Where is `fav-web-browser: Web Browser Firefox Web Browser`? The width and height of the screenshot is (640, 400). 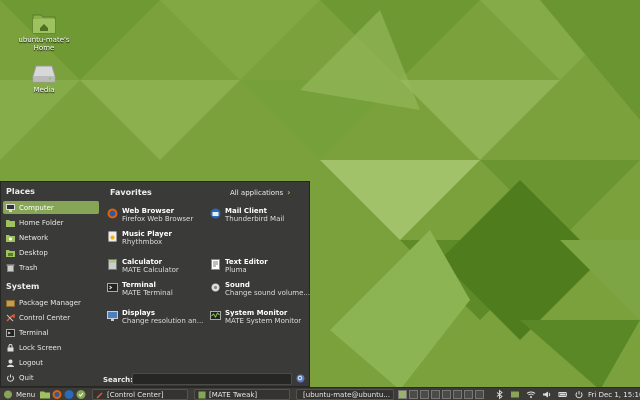
fav-web-browser: Web Browser Firefox Web Browser is located at coordinates (150, 215).